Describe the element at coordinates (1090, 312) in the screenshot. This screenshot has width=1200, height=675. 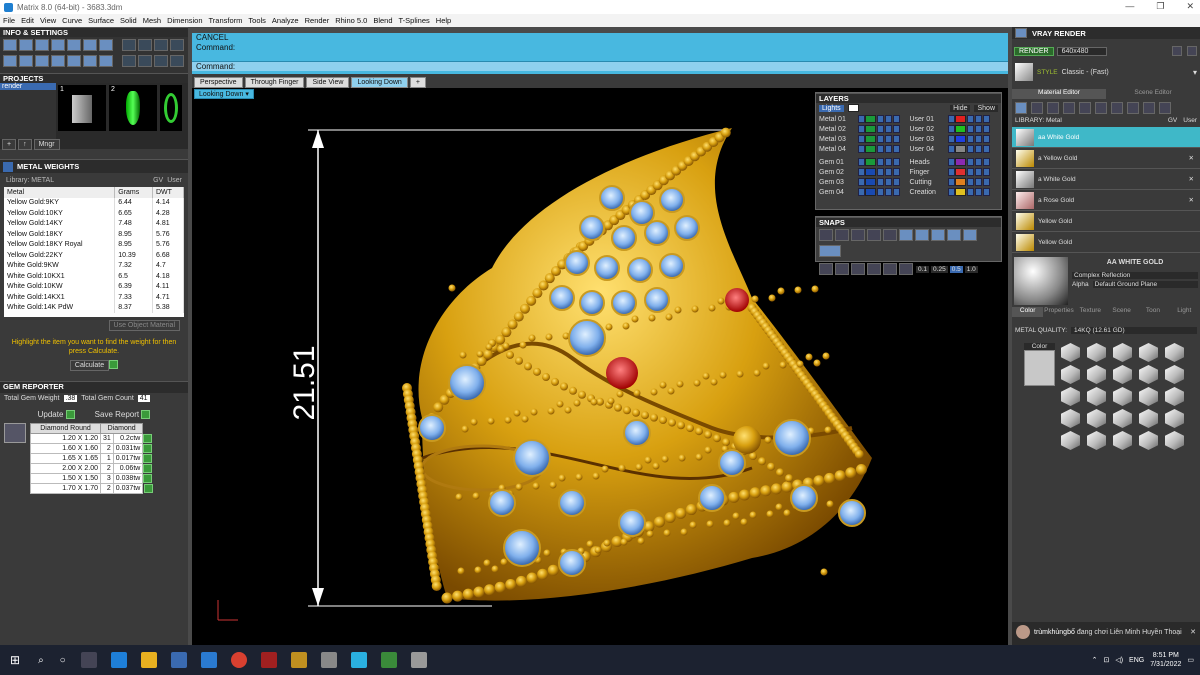
I see `tab-material-property: Texture` at that location.